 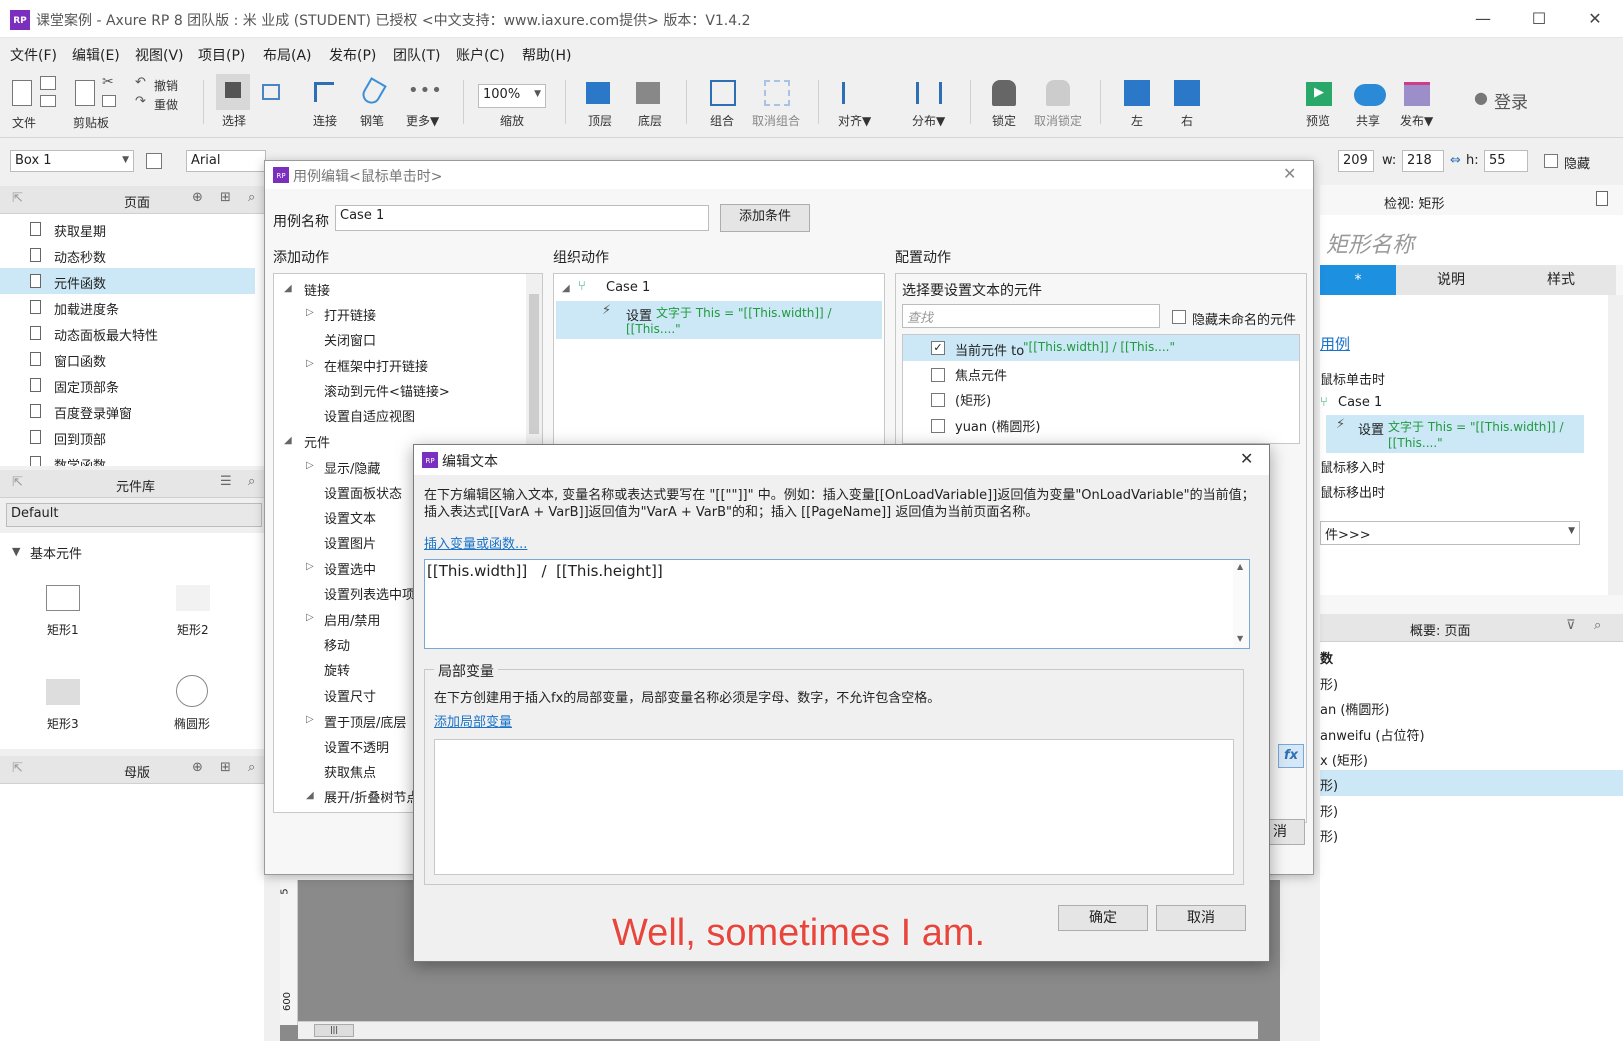 I want to click on organize-case-label: Case 1, so click(x=628, y=287).